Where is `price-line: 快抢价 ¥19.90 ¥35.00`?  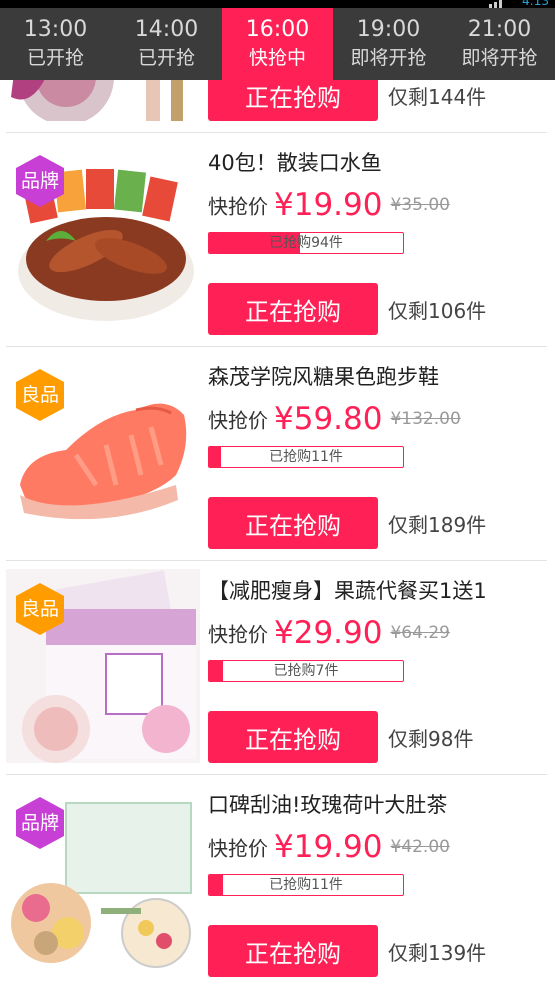
price-line: 快抢价 ¥19.90 ¥35.00 is located at coordinates (329, 205).